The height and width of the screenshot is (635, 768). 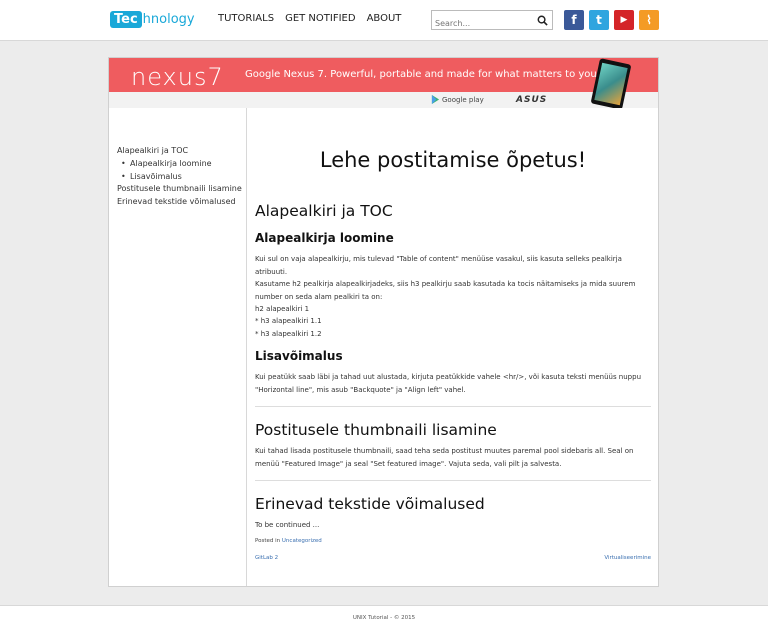 What do you see at coordinates (624, 20) in the screenshot?
I see `youtube-icon: ▶` at bounding box center [624, 20].